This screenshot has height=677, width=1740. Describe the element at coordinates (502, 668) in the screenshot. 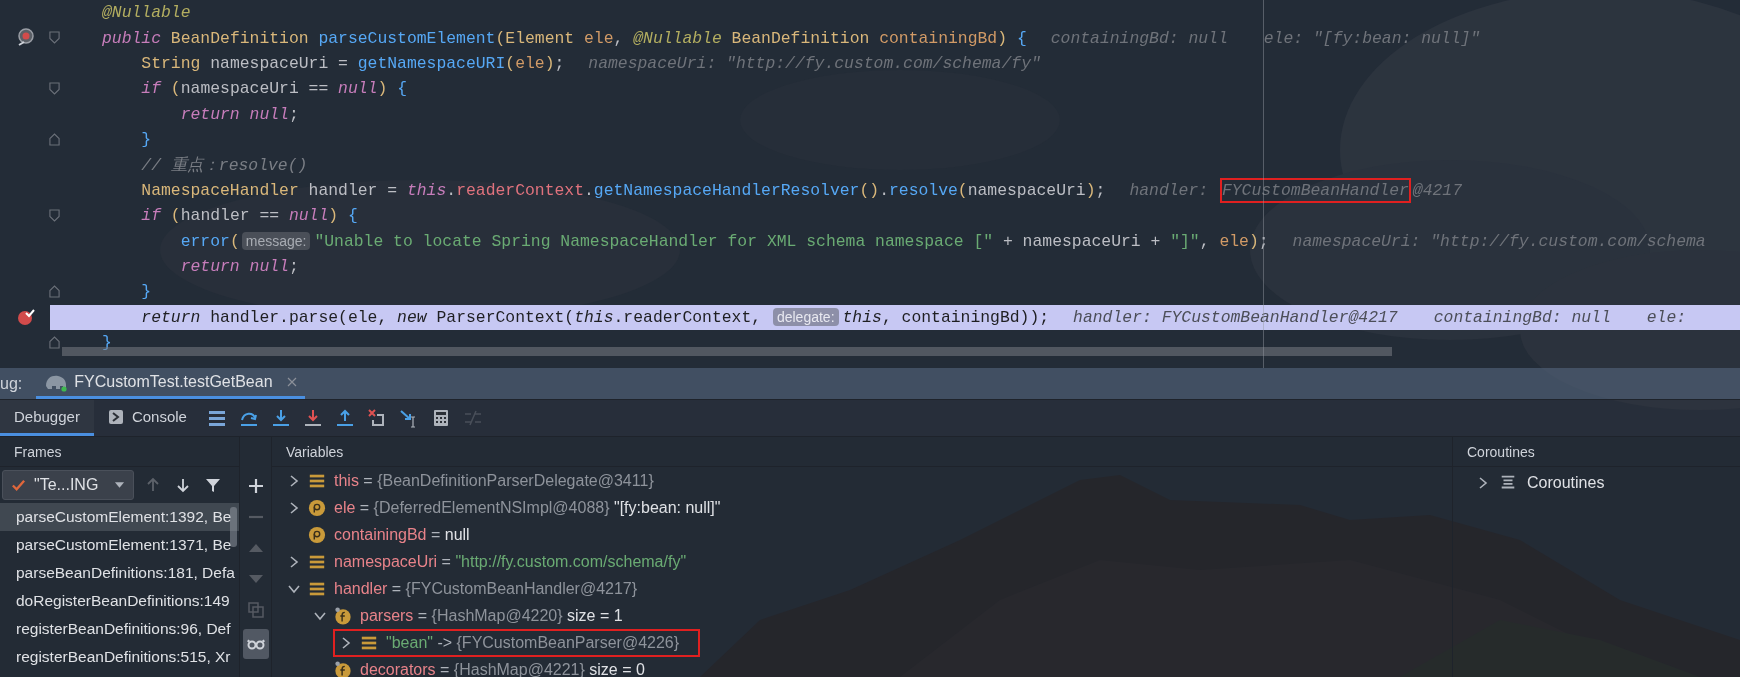

I see `variable-value: decorators = {HashMap@4221} size = 0` at that location.